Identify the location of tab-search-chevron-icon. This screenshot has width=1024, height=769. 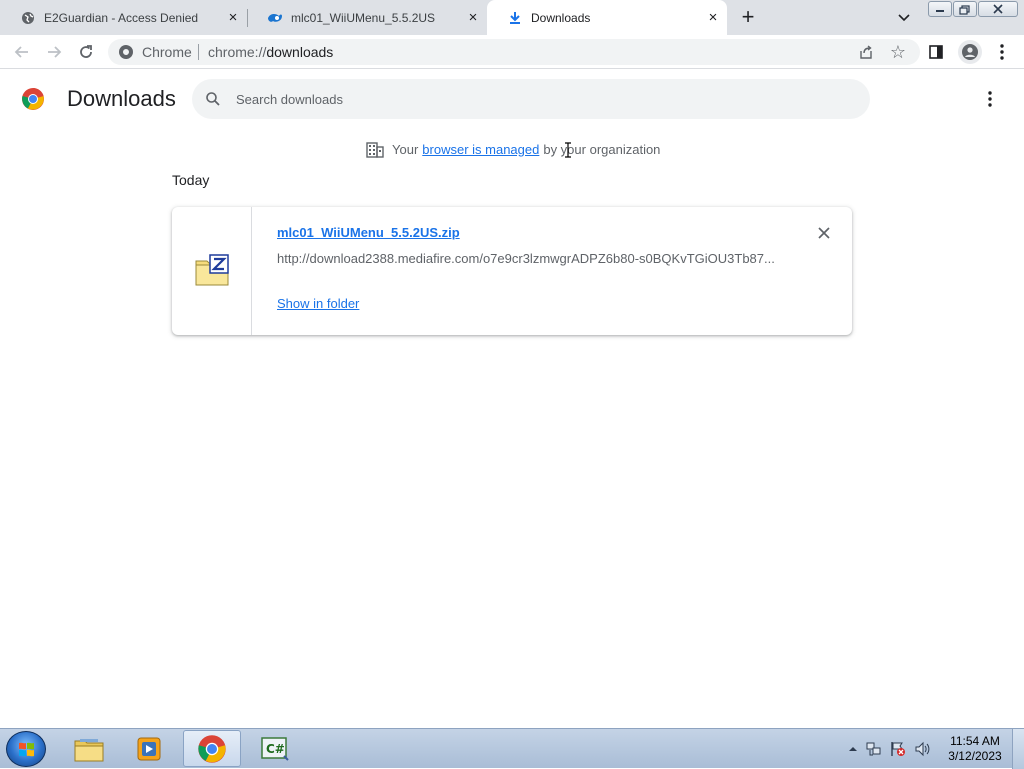
(904, 17).